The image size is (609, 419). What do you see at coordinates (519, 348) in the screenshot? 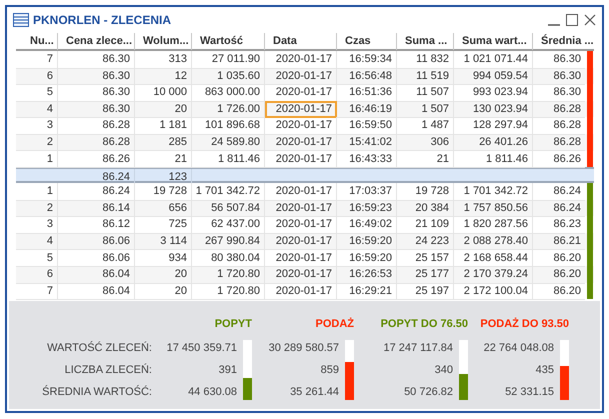
I see `summary-value: 22 764 048.08` at bounding box center [519, 348].